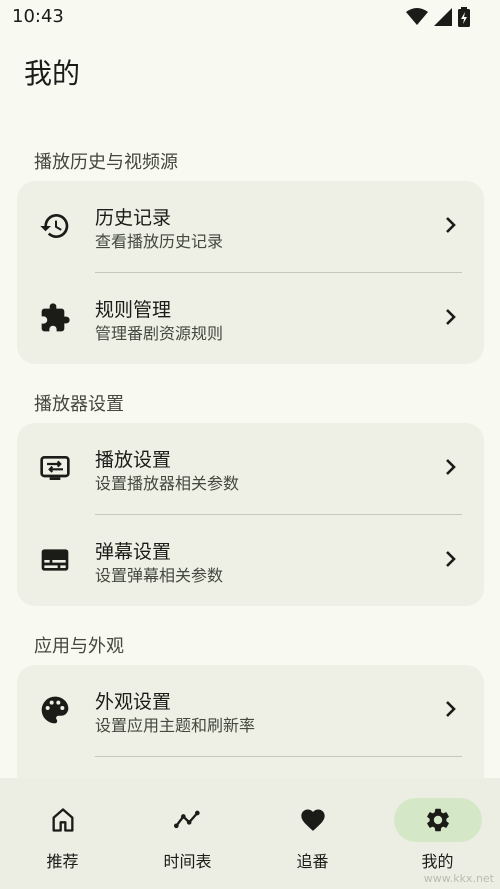 The image size is (500, 889). Describe the element at coordinates (187, 833) in the screenshot. I see `nav-item-schedule: 时间表` at that location.